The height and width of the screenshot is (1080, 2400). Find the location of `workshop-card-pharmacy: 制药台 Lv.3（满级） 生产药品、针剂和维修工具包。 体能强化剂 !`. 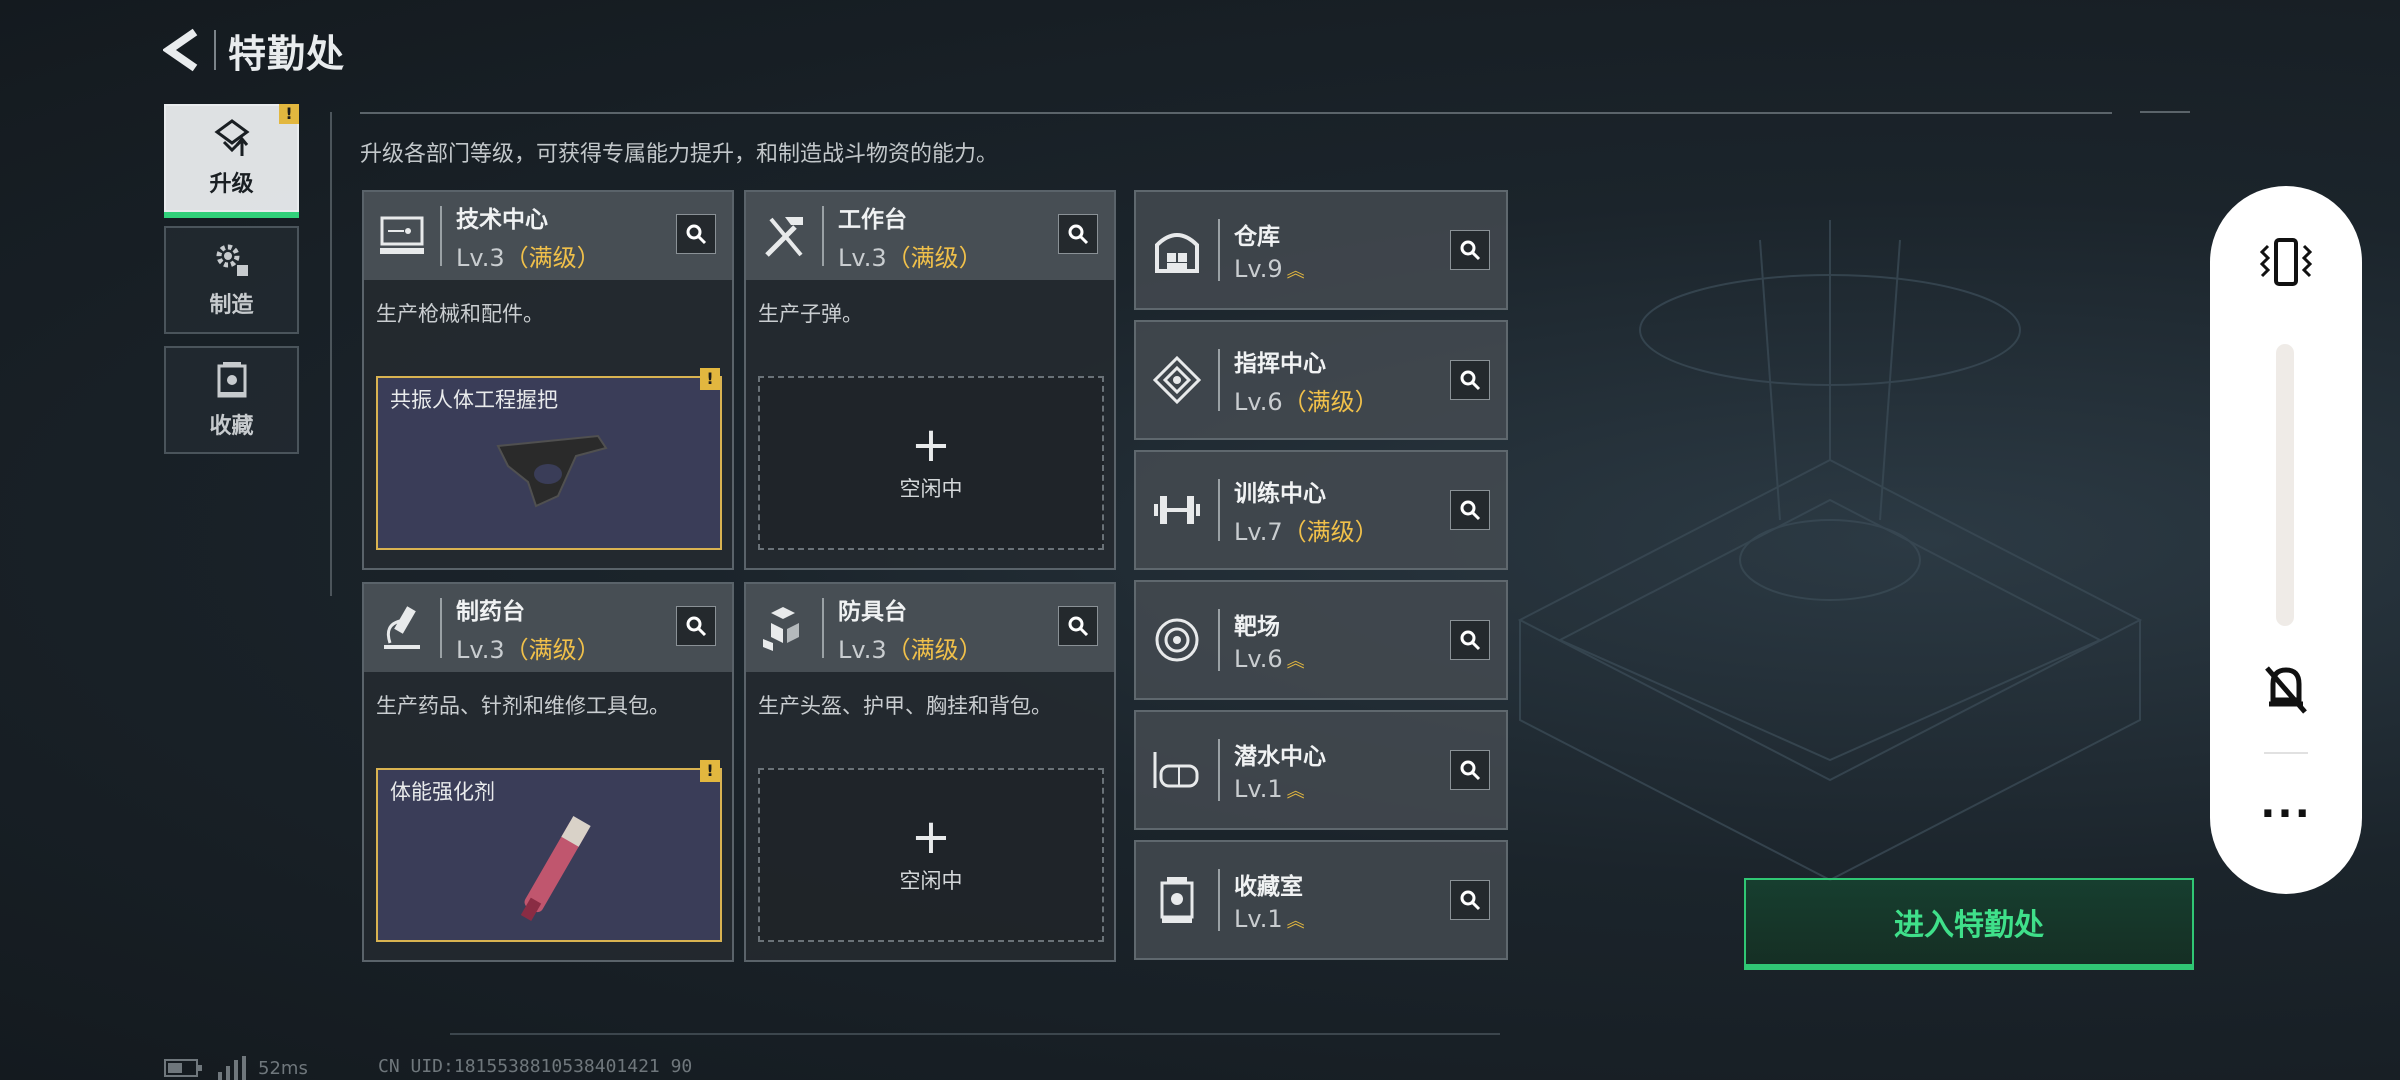

workshop-card-pharmacy: 制药台 Lv.3（满级） 生产药品、针剂和维修工具包。 体能强化剂 ! is located at coordinates (548, 772).